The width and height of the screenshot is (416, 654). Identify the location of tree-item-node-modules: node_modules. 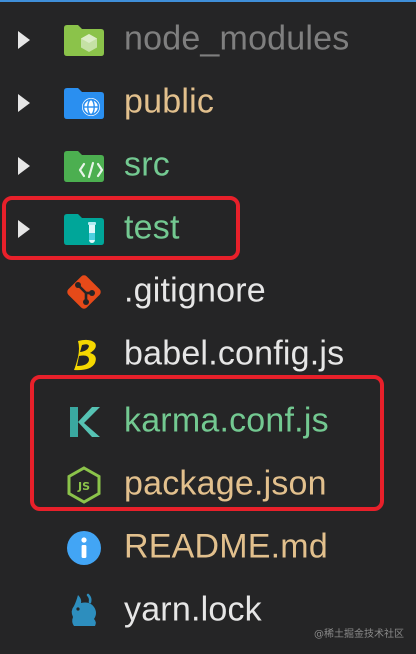
(208, 39).